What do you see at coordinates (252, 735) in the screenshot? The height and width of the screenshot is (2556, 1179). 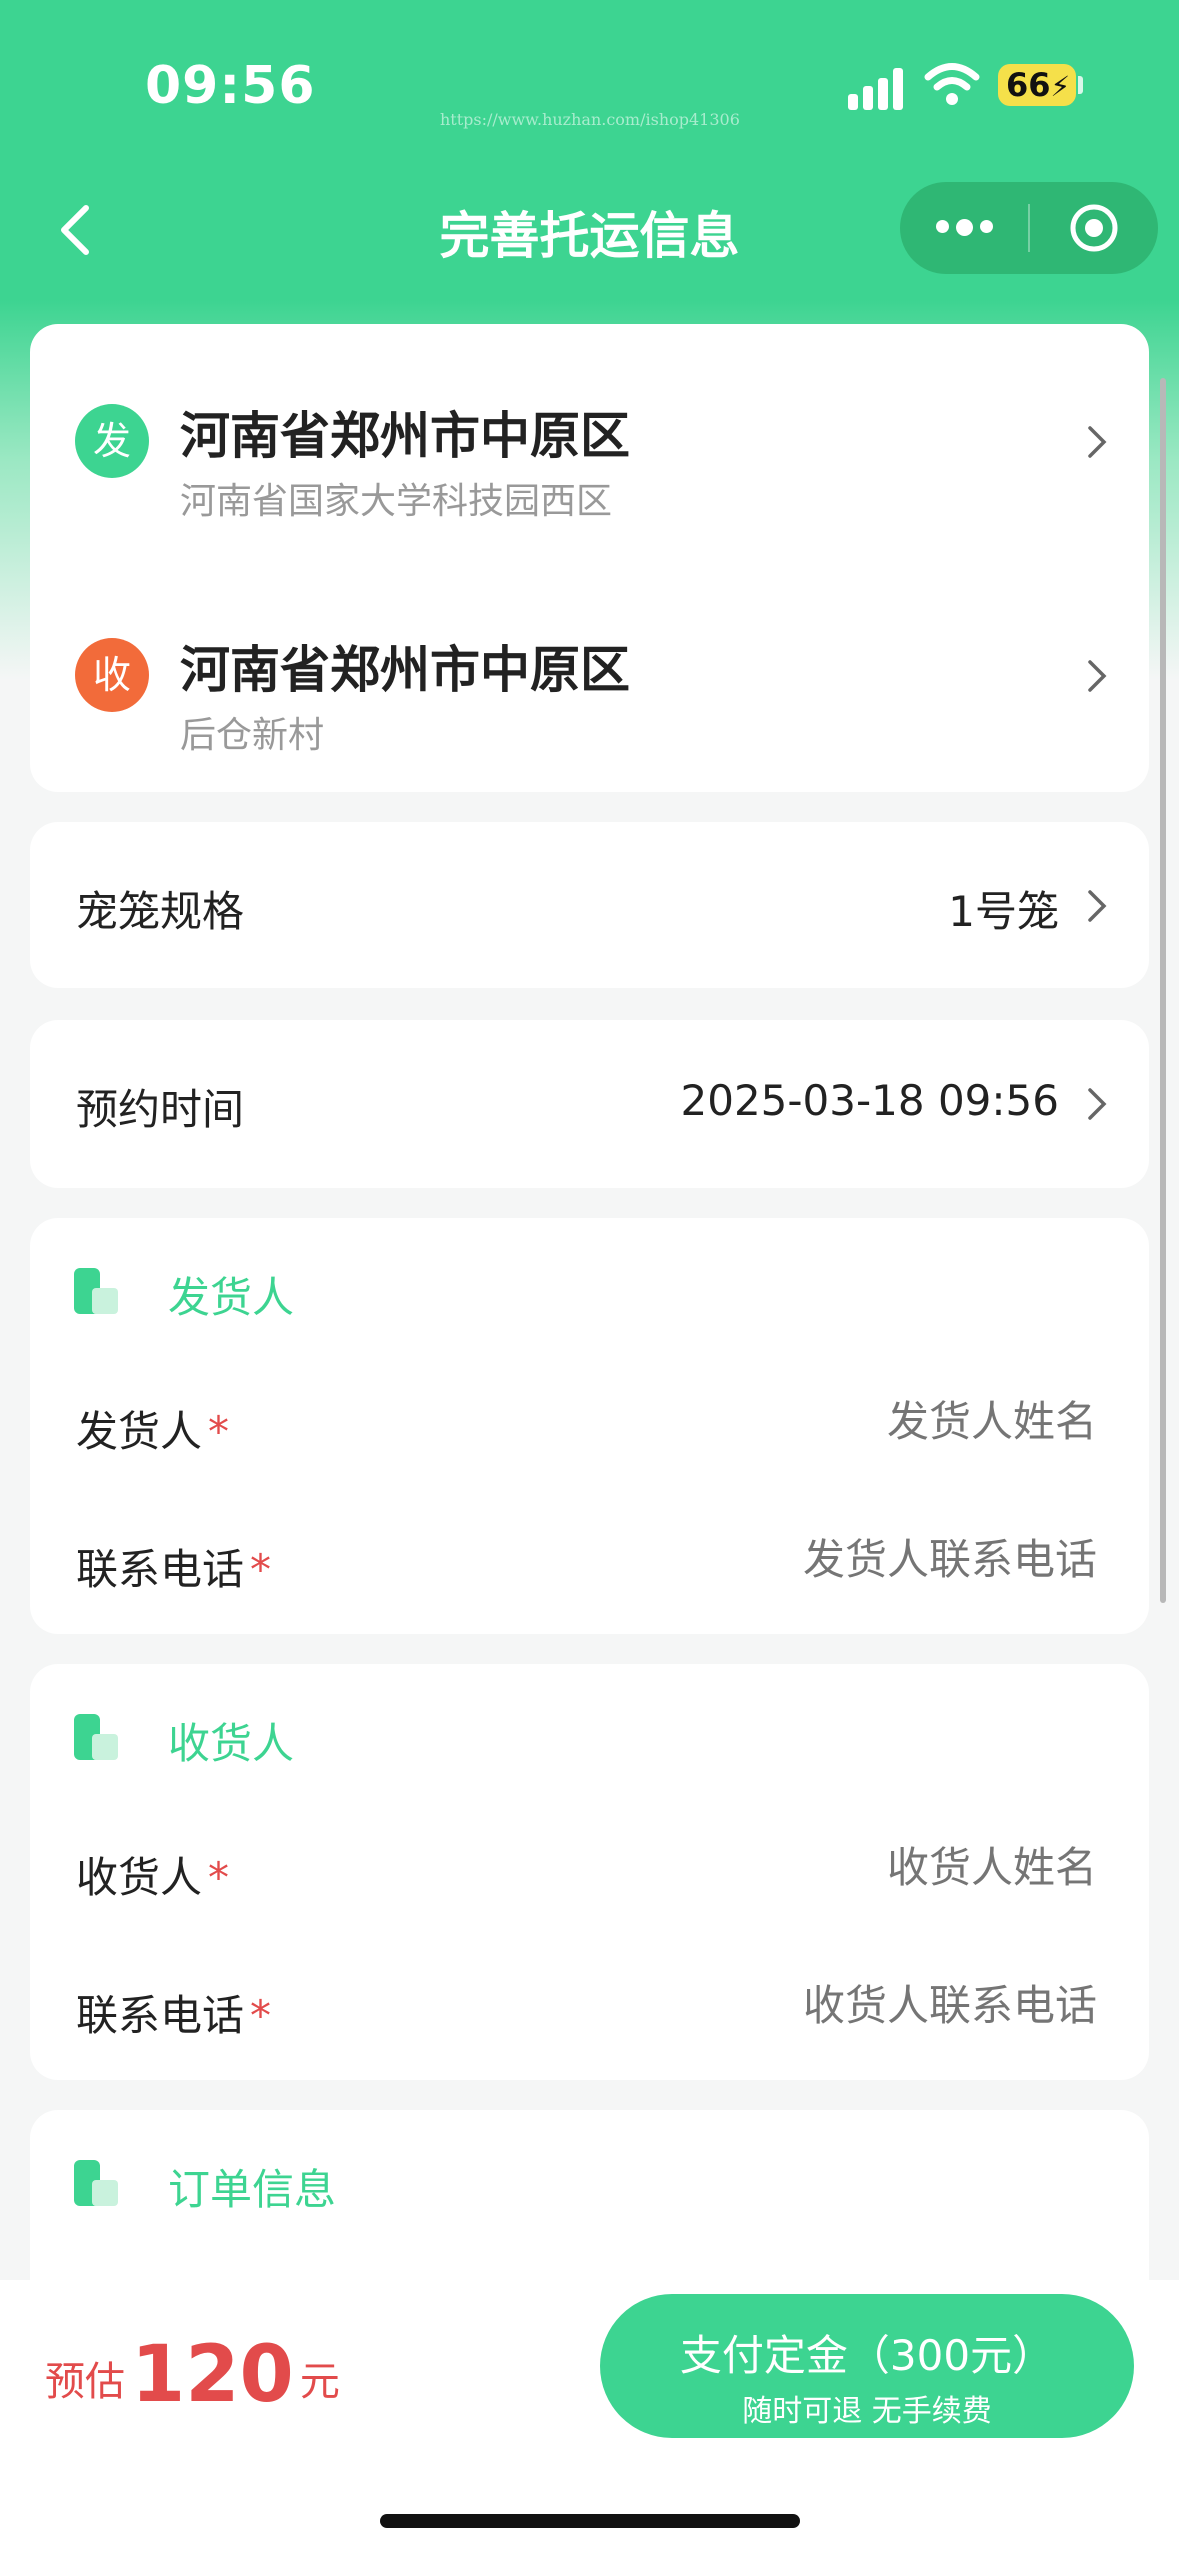 I see `receiver-address-detail: 后仓新村` at bounding box center [252, 735].